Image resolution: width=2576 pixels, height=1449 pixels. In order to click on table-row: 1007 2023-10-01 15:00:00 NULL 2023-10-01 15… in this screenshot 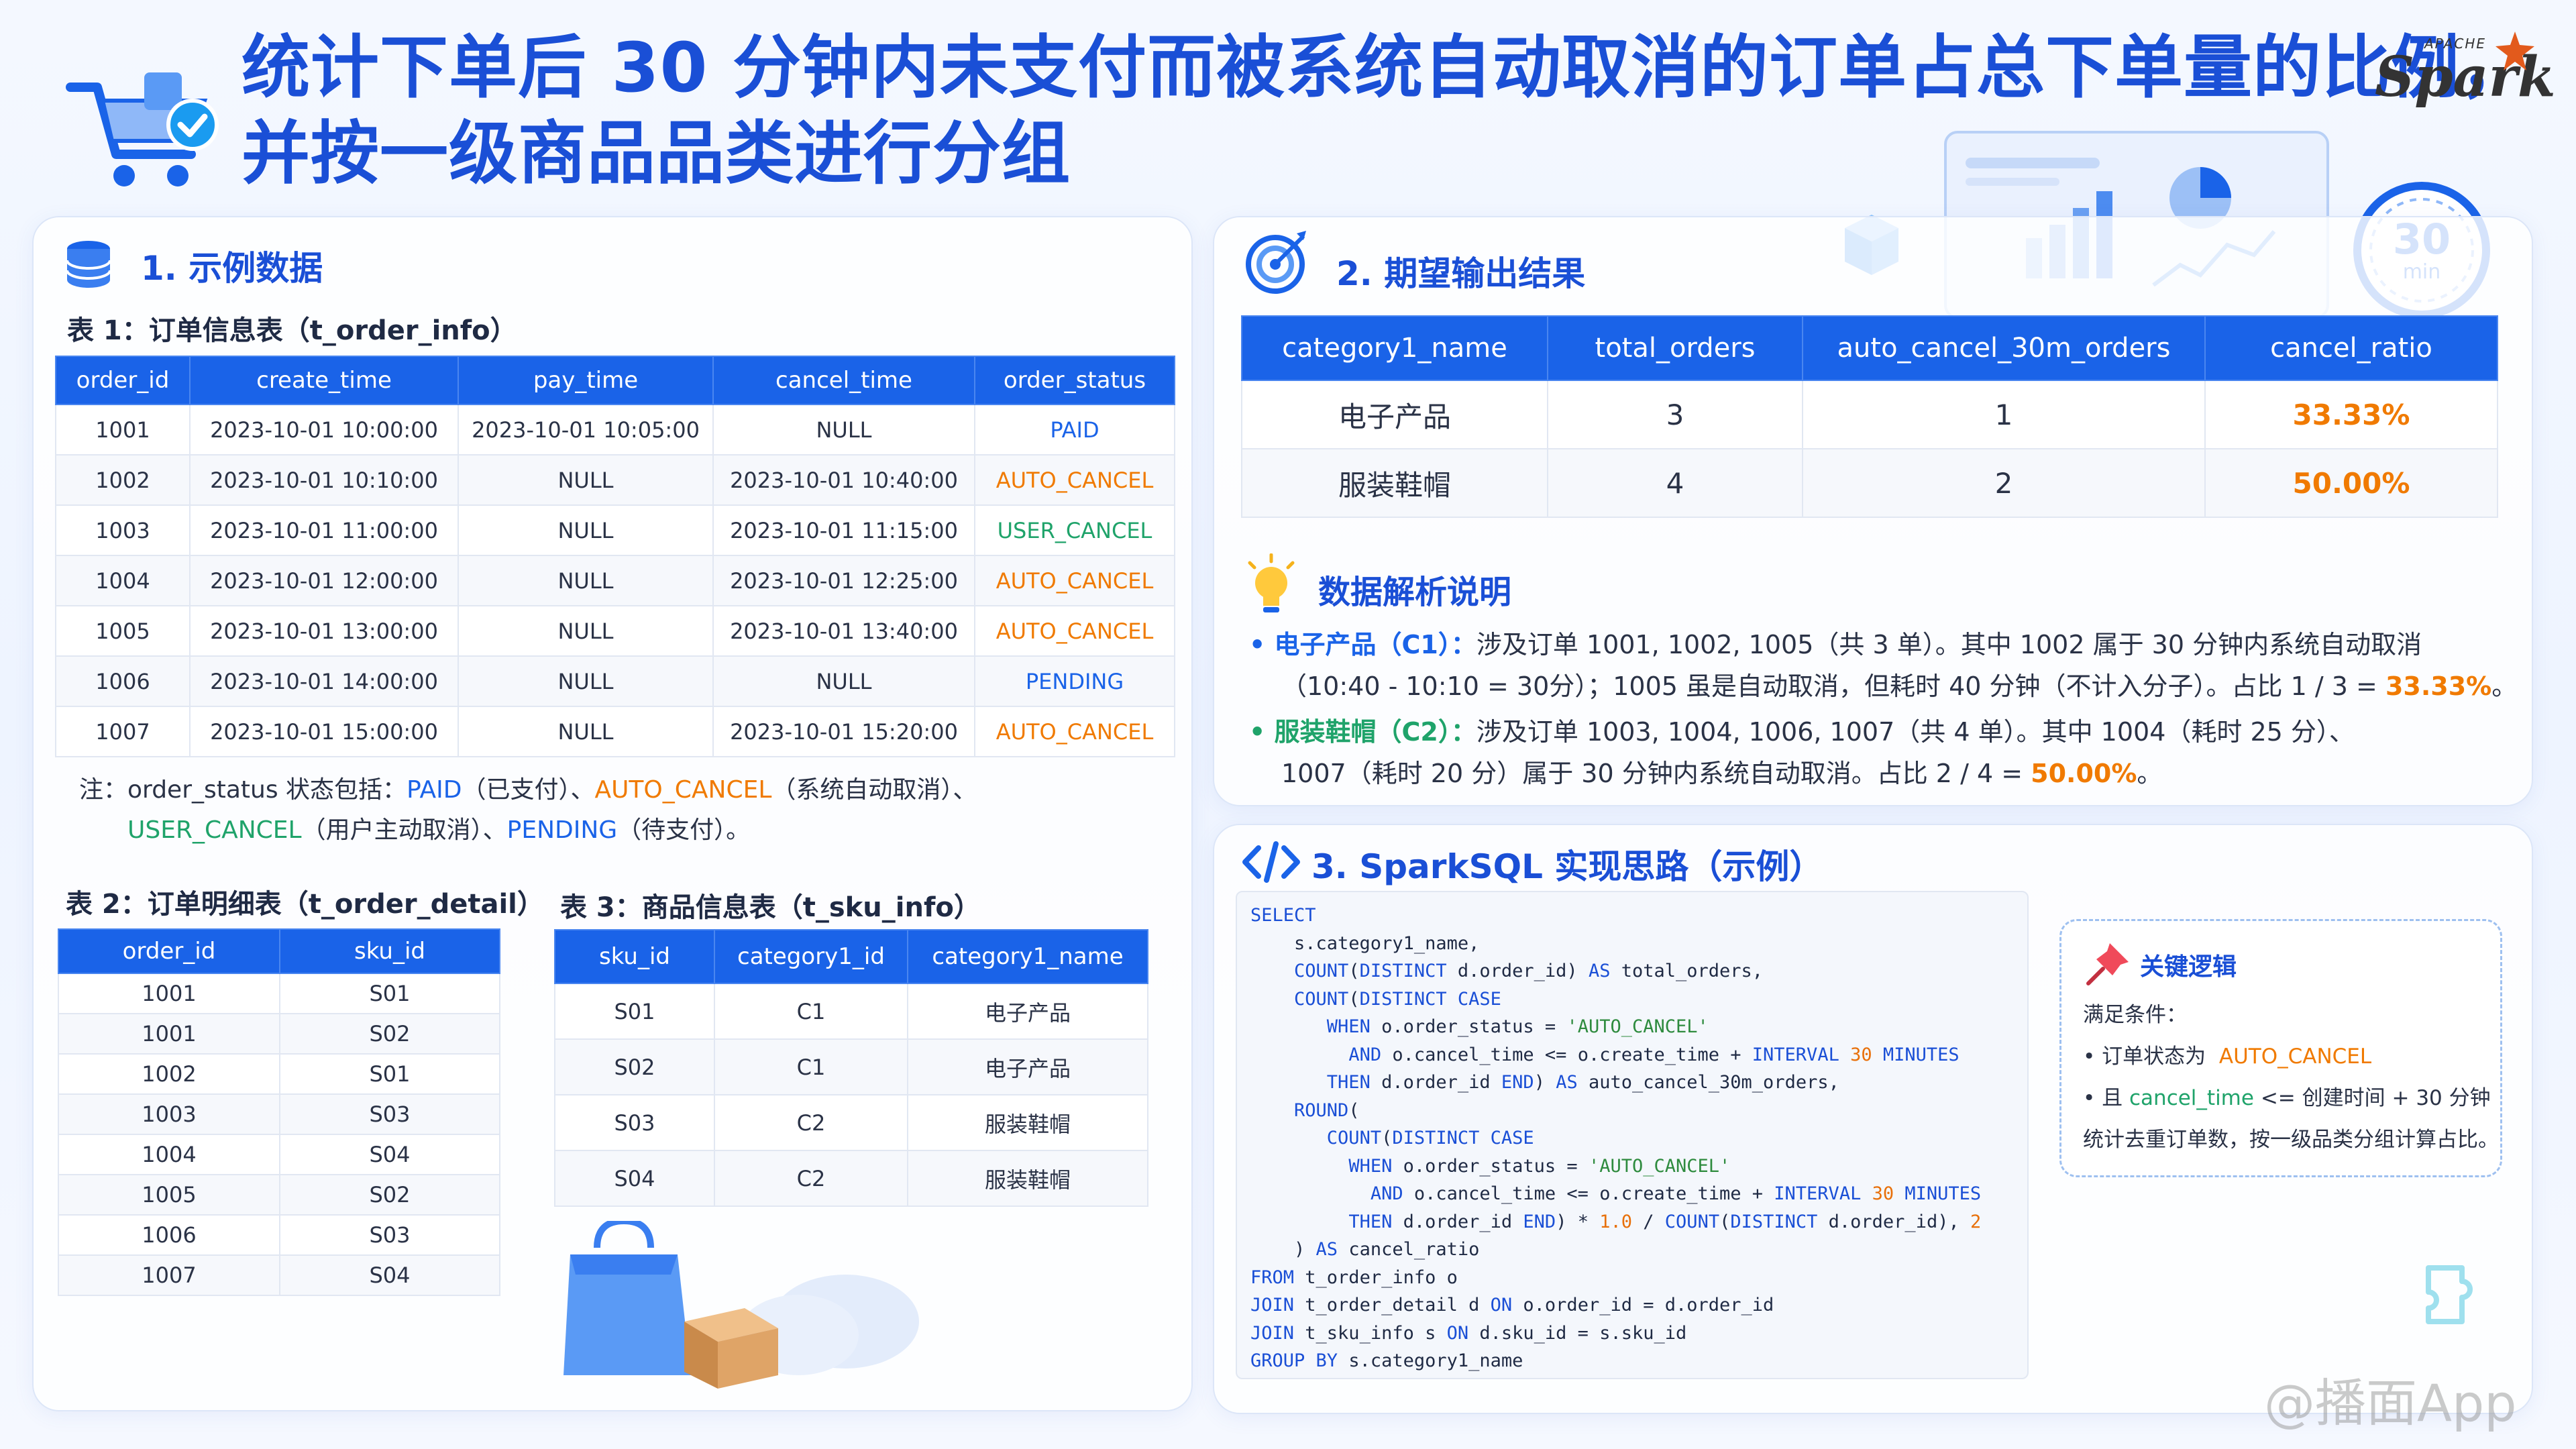, I will do `click(615, 731)`.